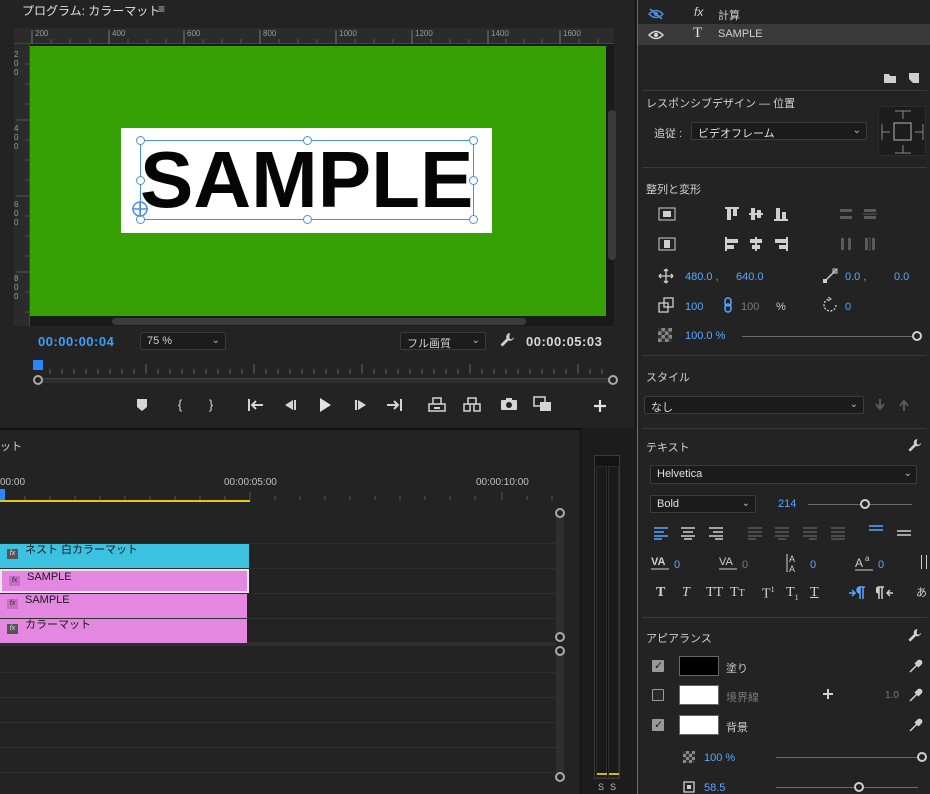 The height and width of the screenshot is (794, 930). I want to click on subscript-icon: T1, so click(792, 593).